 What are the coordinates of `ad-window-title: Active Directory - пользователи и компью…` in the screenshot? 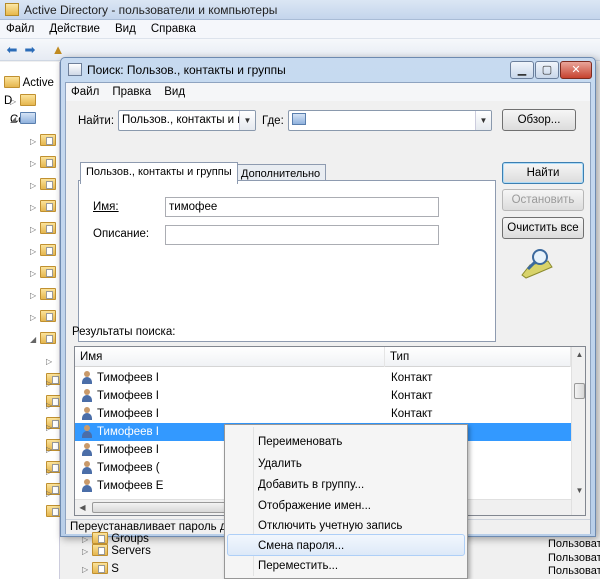 It's located at (151, 10).